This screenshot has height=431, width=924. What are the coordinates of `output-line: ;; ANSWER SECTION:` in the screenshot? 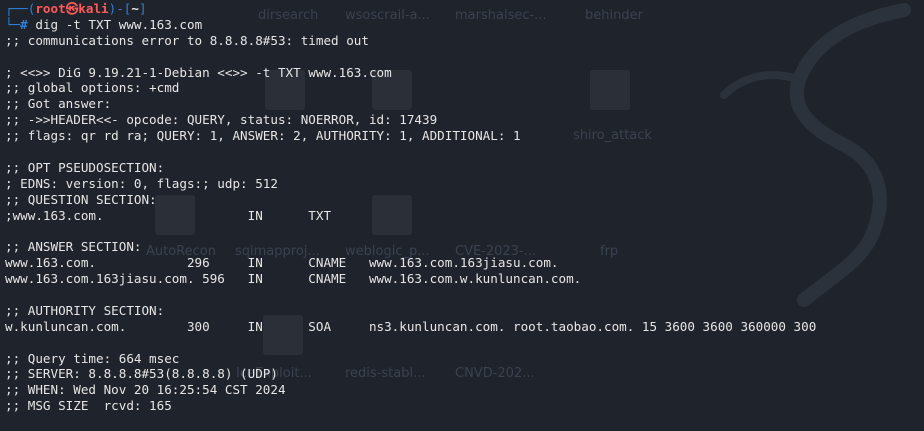 It's located at (73, 247).